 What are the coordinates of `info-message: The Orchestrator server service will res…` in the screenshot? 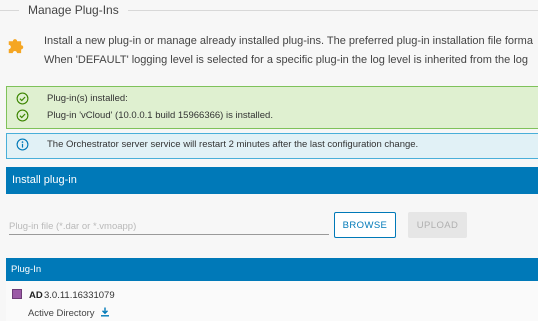 It's located at (233, 144).